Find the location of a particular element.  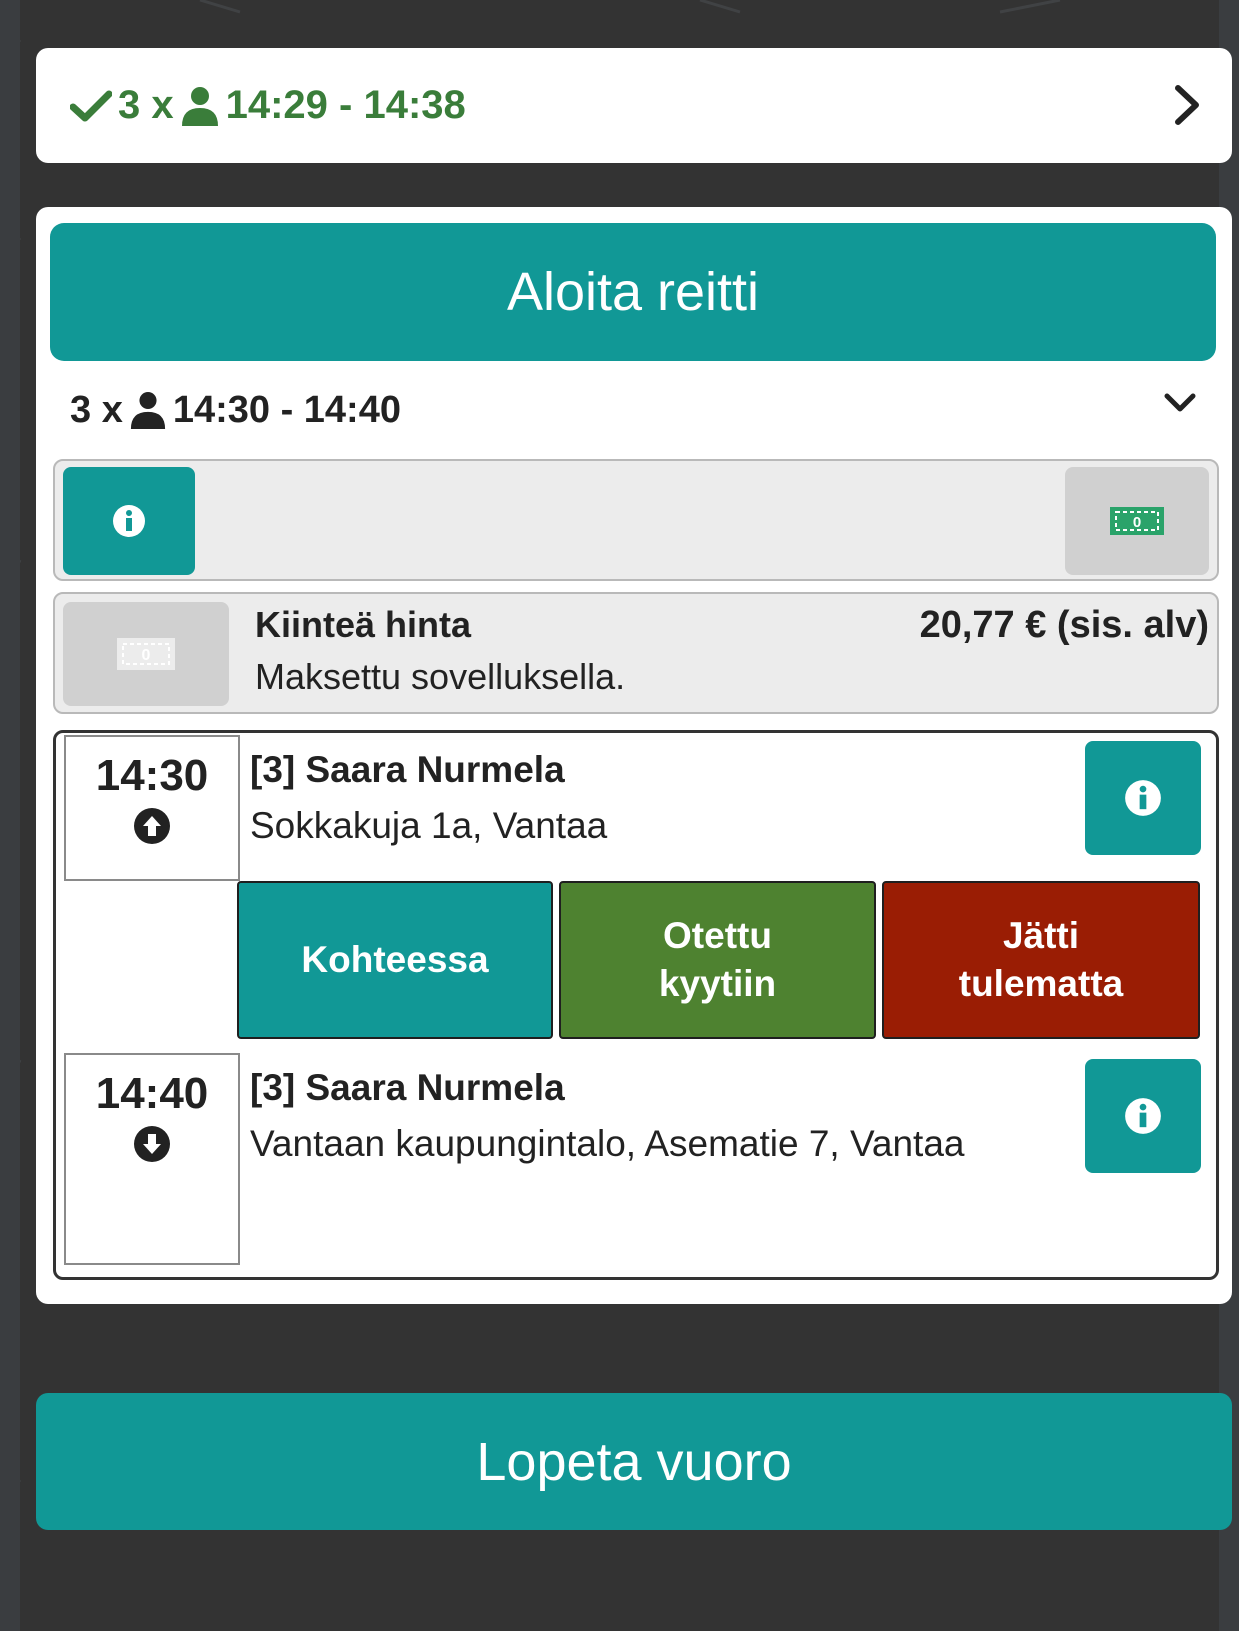

chevron-right-icon is located at coordinates (1187, 105).